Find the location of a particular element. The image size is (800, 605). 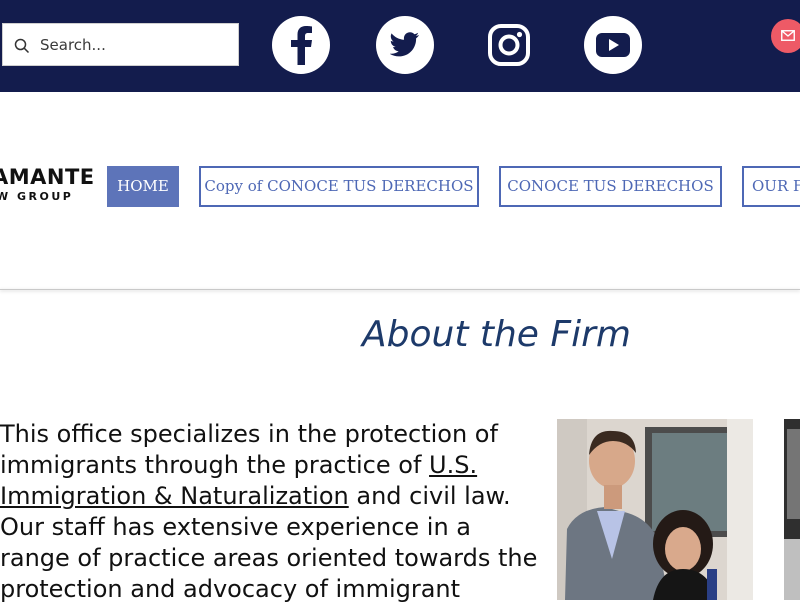

nav-home: HOME is located at coordinates (143, 186).